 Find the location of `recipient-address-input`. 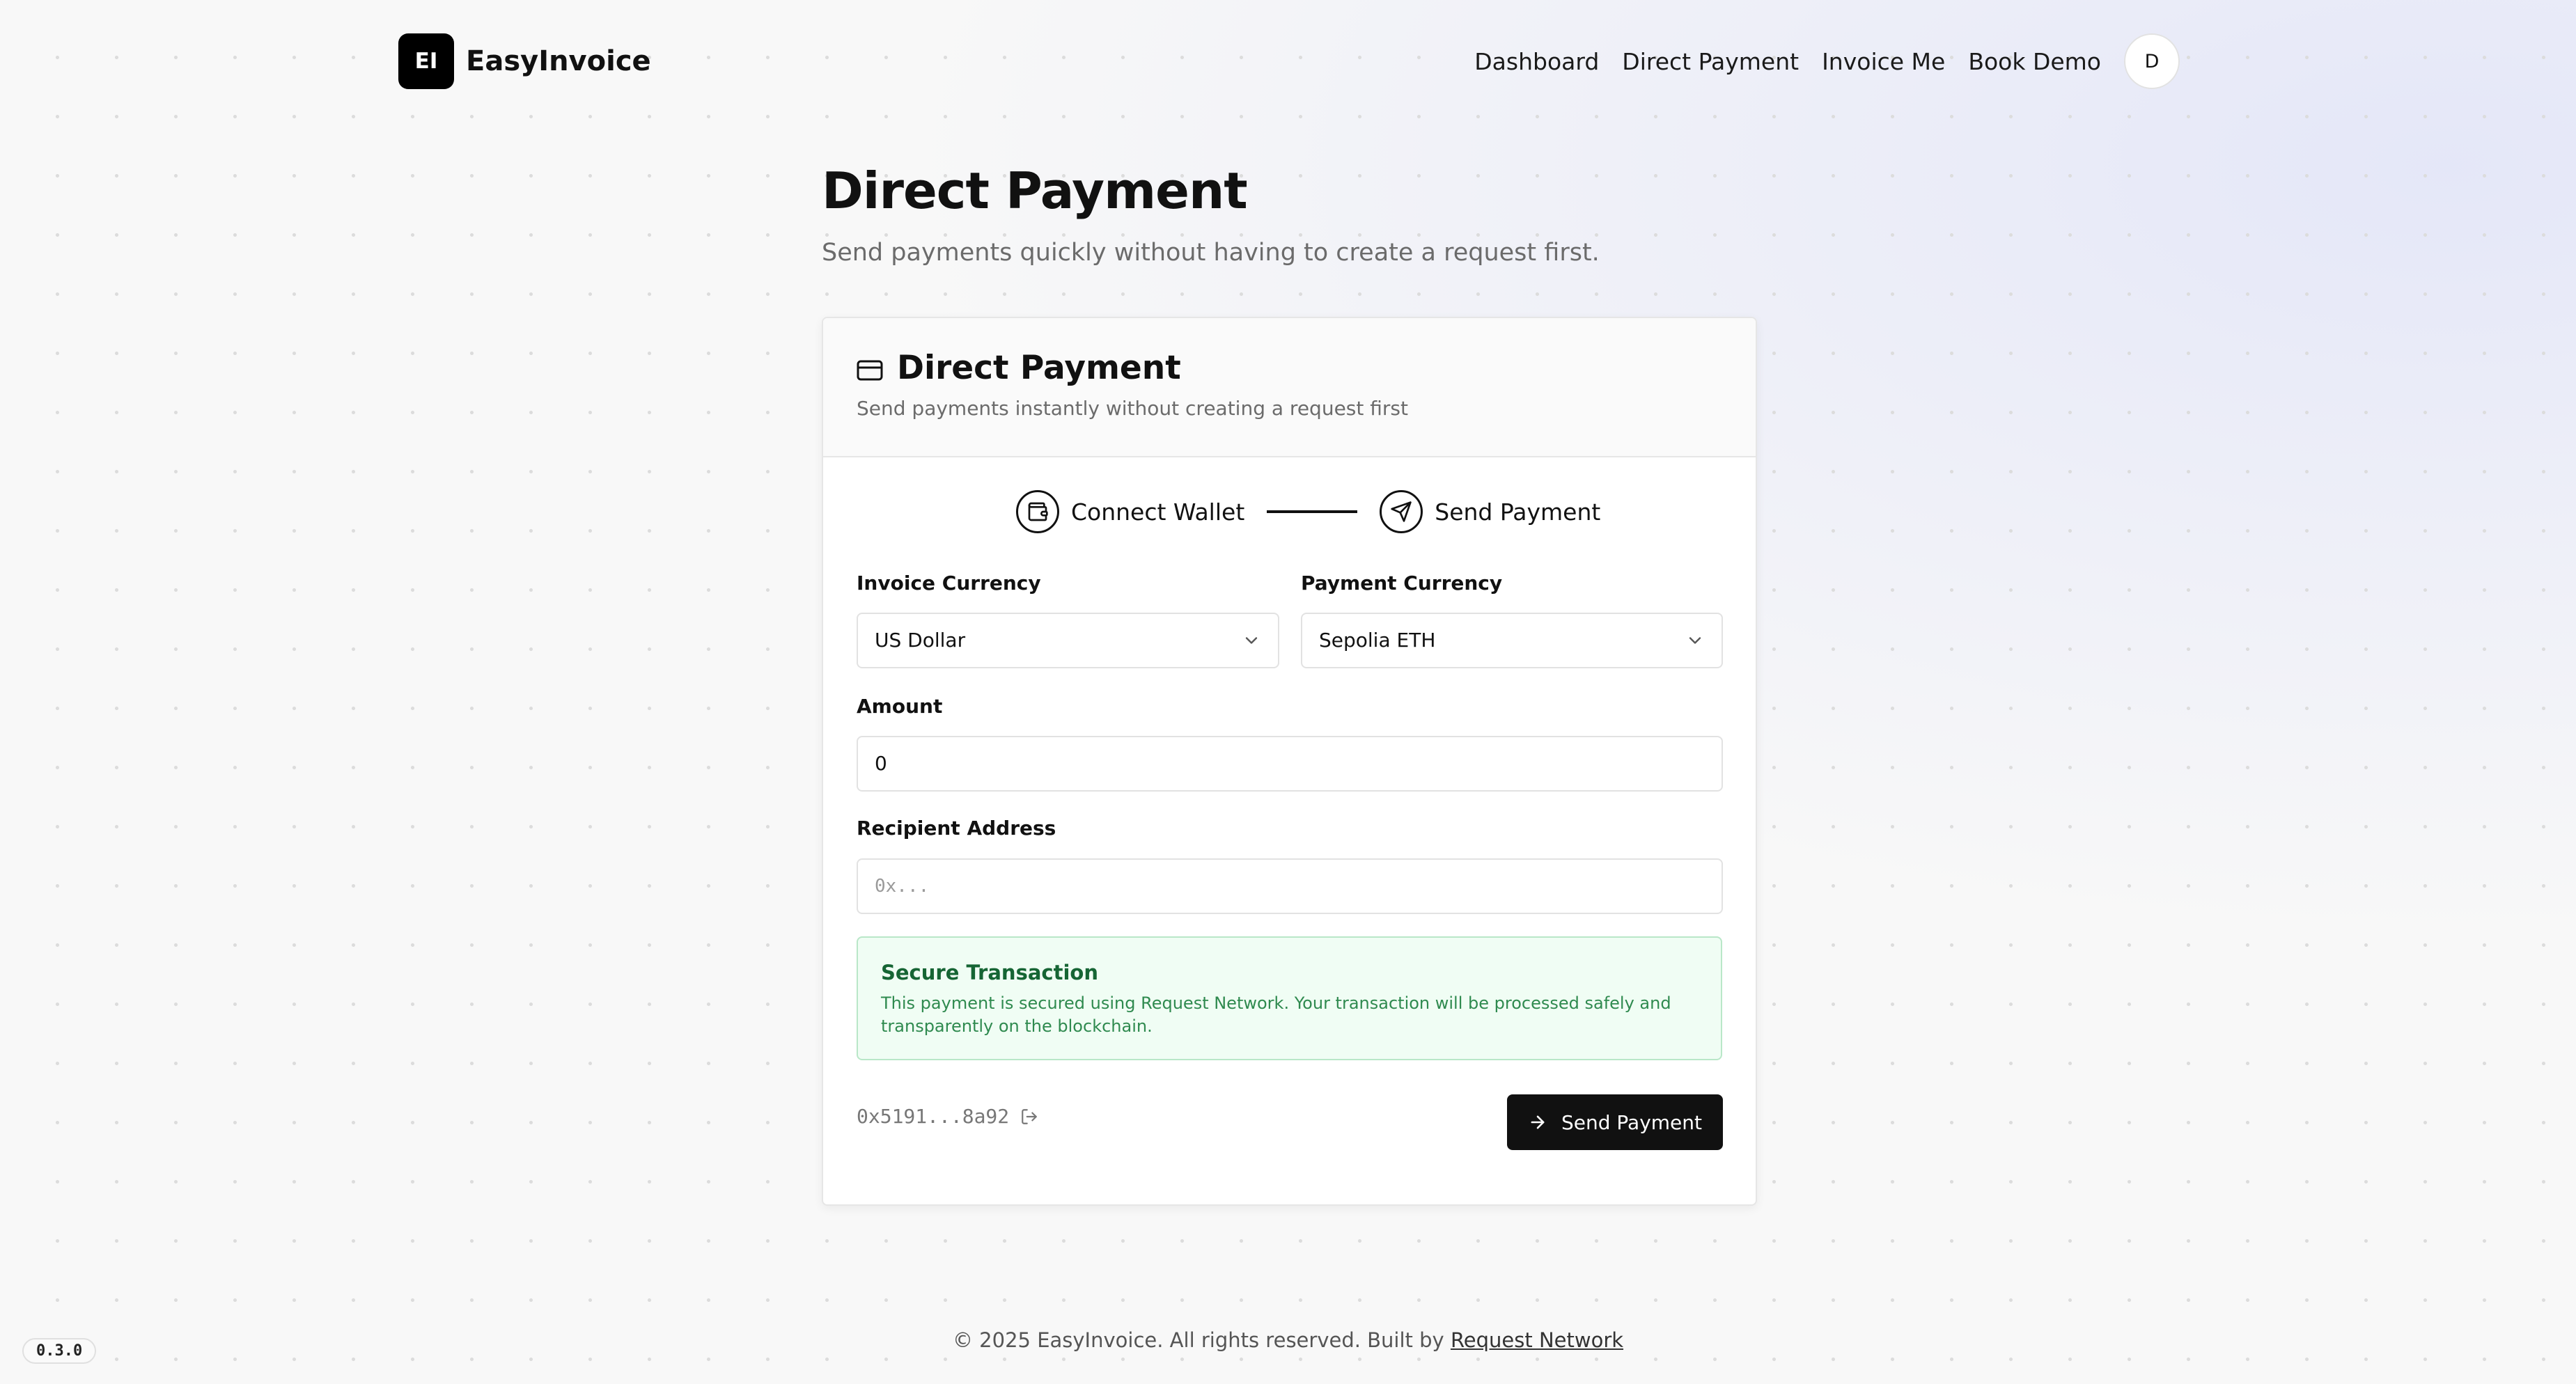

recipient-address-input is located at coordinates (1290, 886).